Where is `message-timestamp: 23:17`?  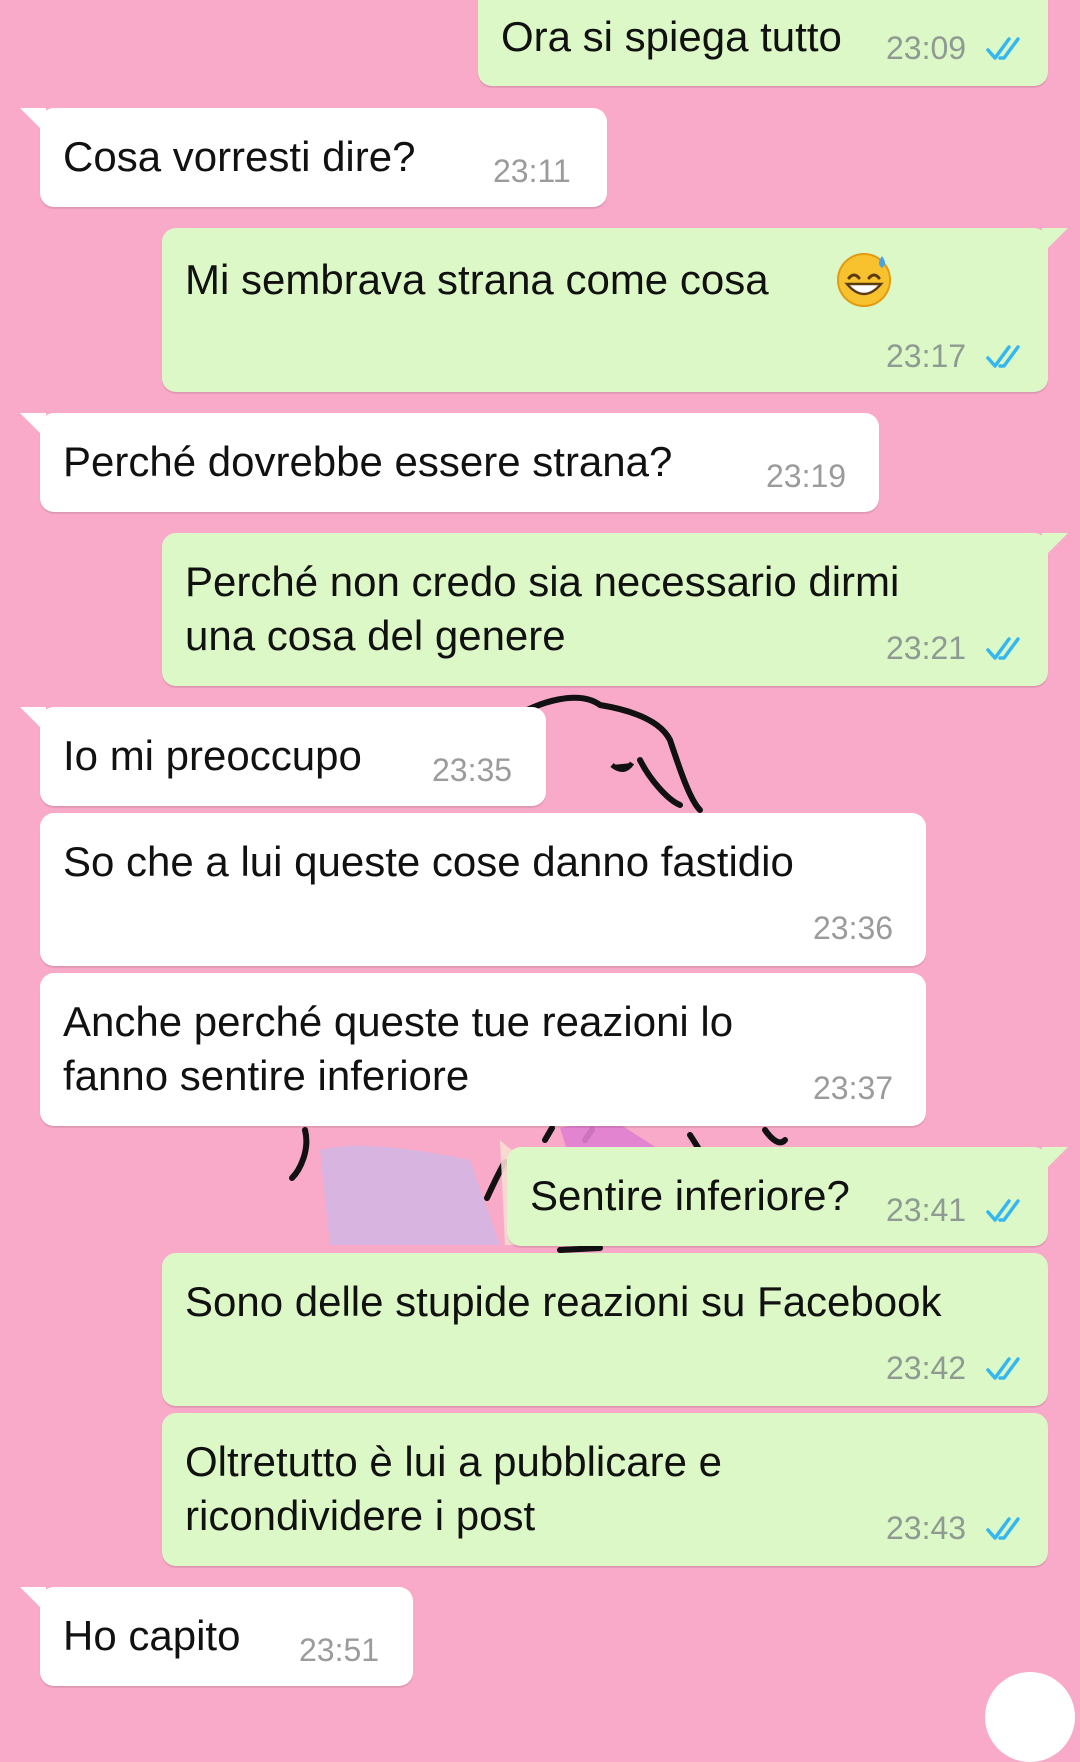 message-timestamp: 23:17 is located at coordinates (926, 356).